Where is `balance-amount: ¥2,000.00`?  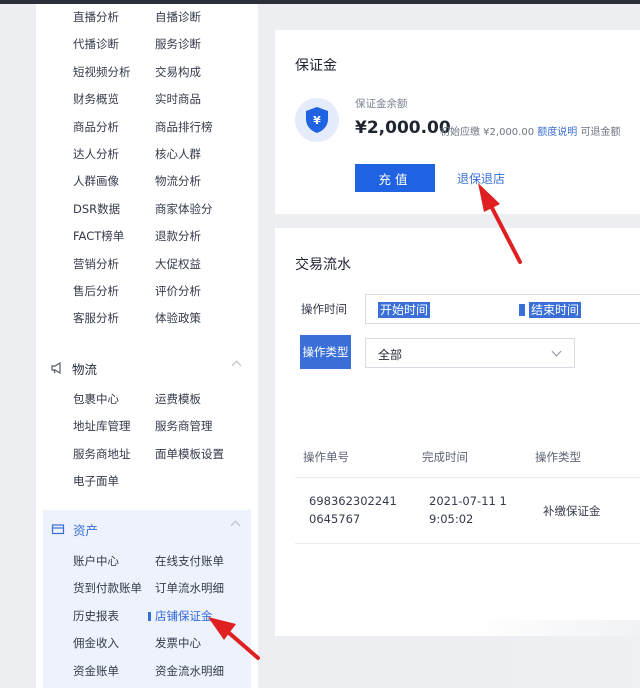 balance-amount: ¥2,000.00 is located at coordinates (403, 128).